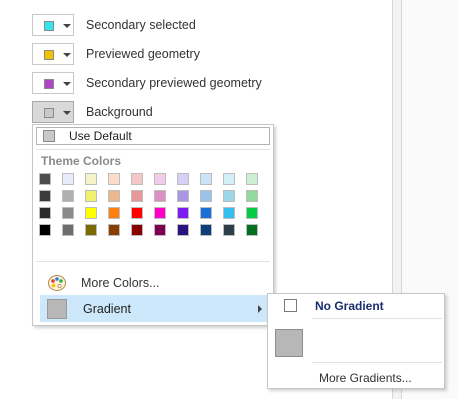  I want to click on gradient-sample, so click(289, 343).